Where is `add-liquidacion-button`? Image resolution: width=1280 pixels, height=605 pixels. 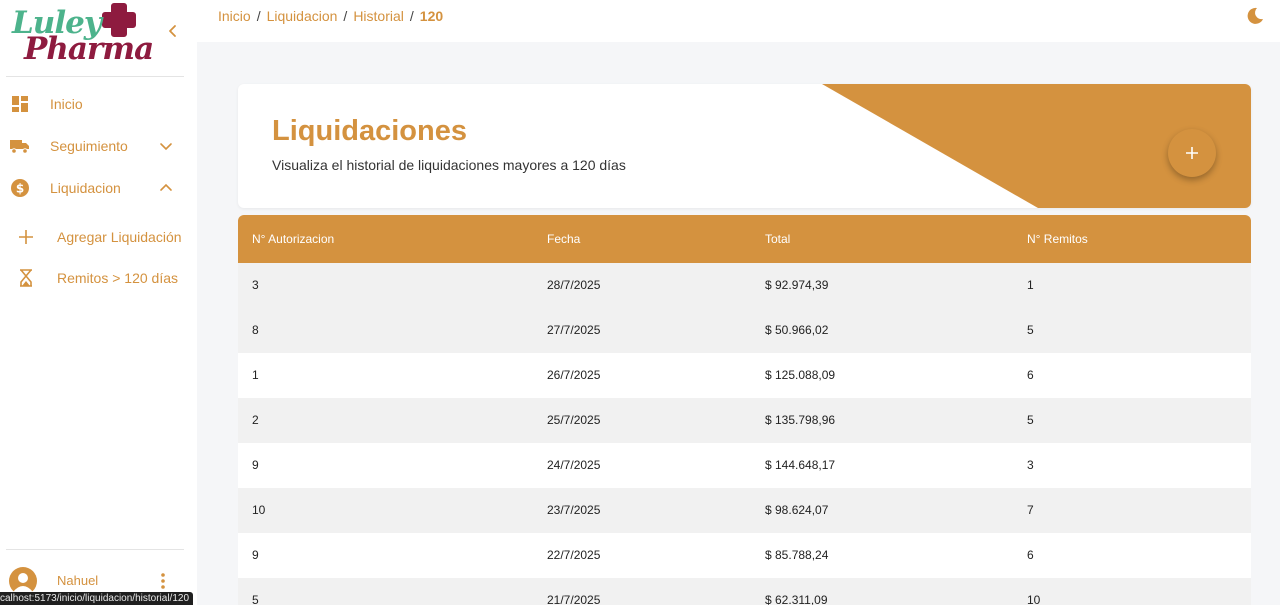
add-liquidacion-button is located at coordinates (1192, 153).